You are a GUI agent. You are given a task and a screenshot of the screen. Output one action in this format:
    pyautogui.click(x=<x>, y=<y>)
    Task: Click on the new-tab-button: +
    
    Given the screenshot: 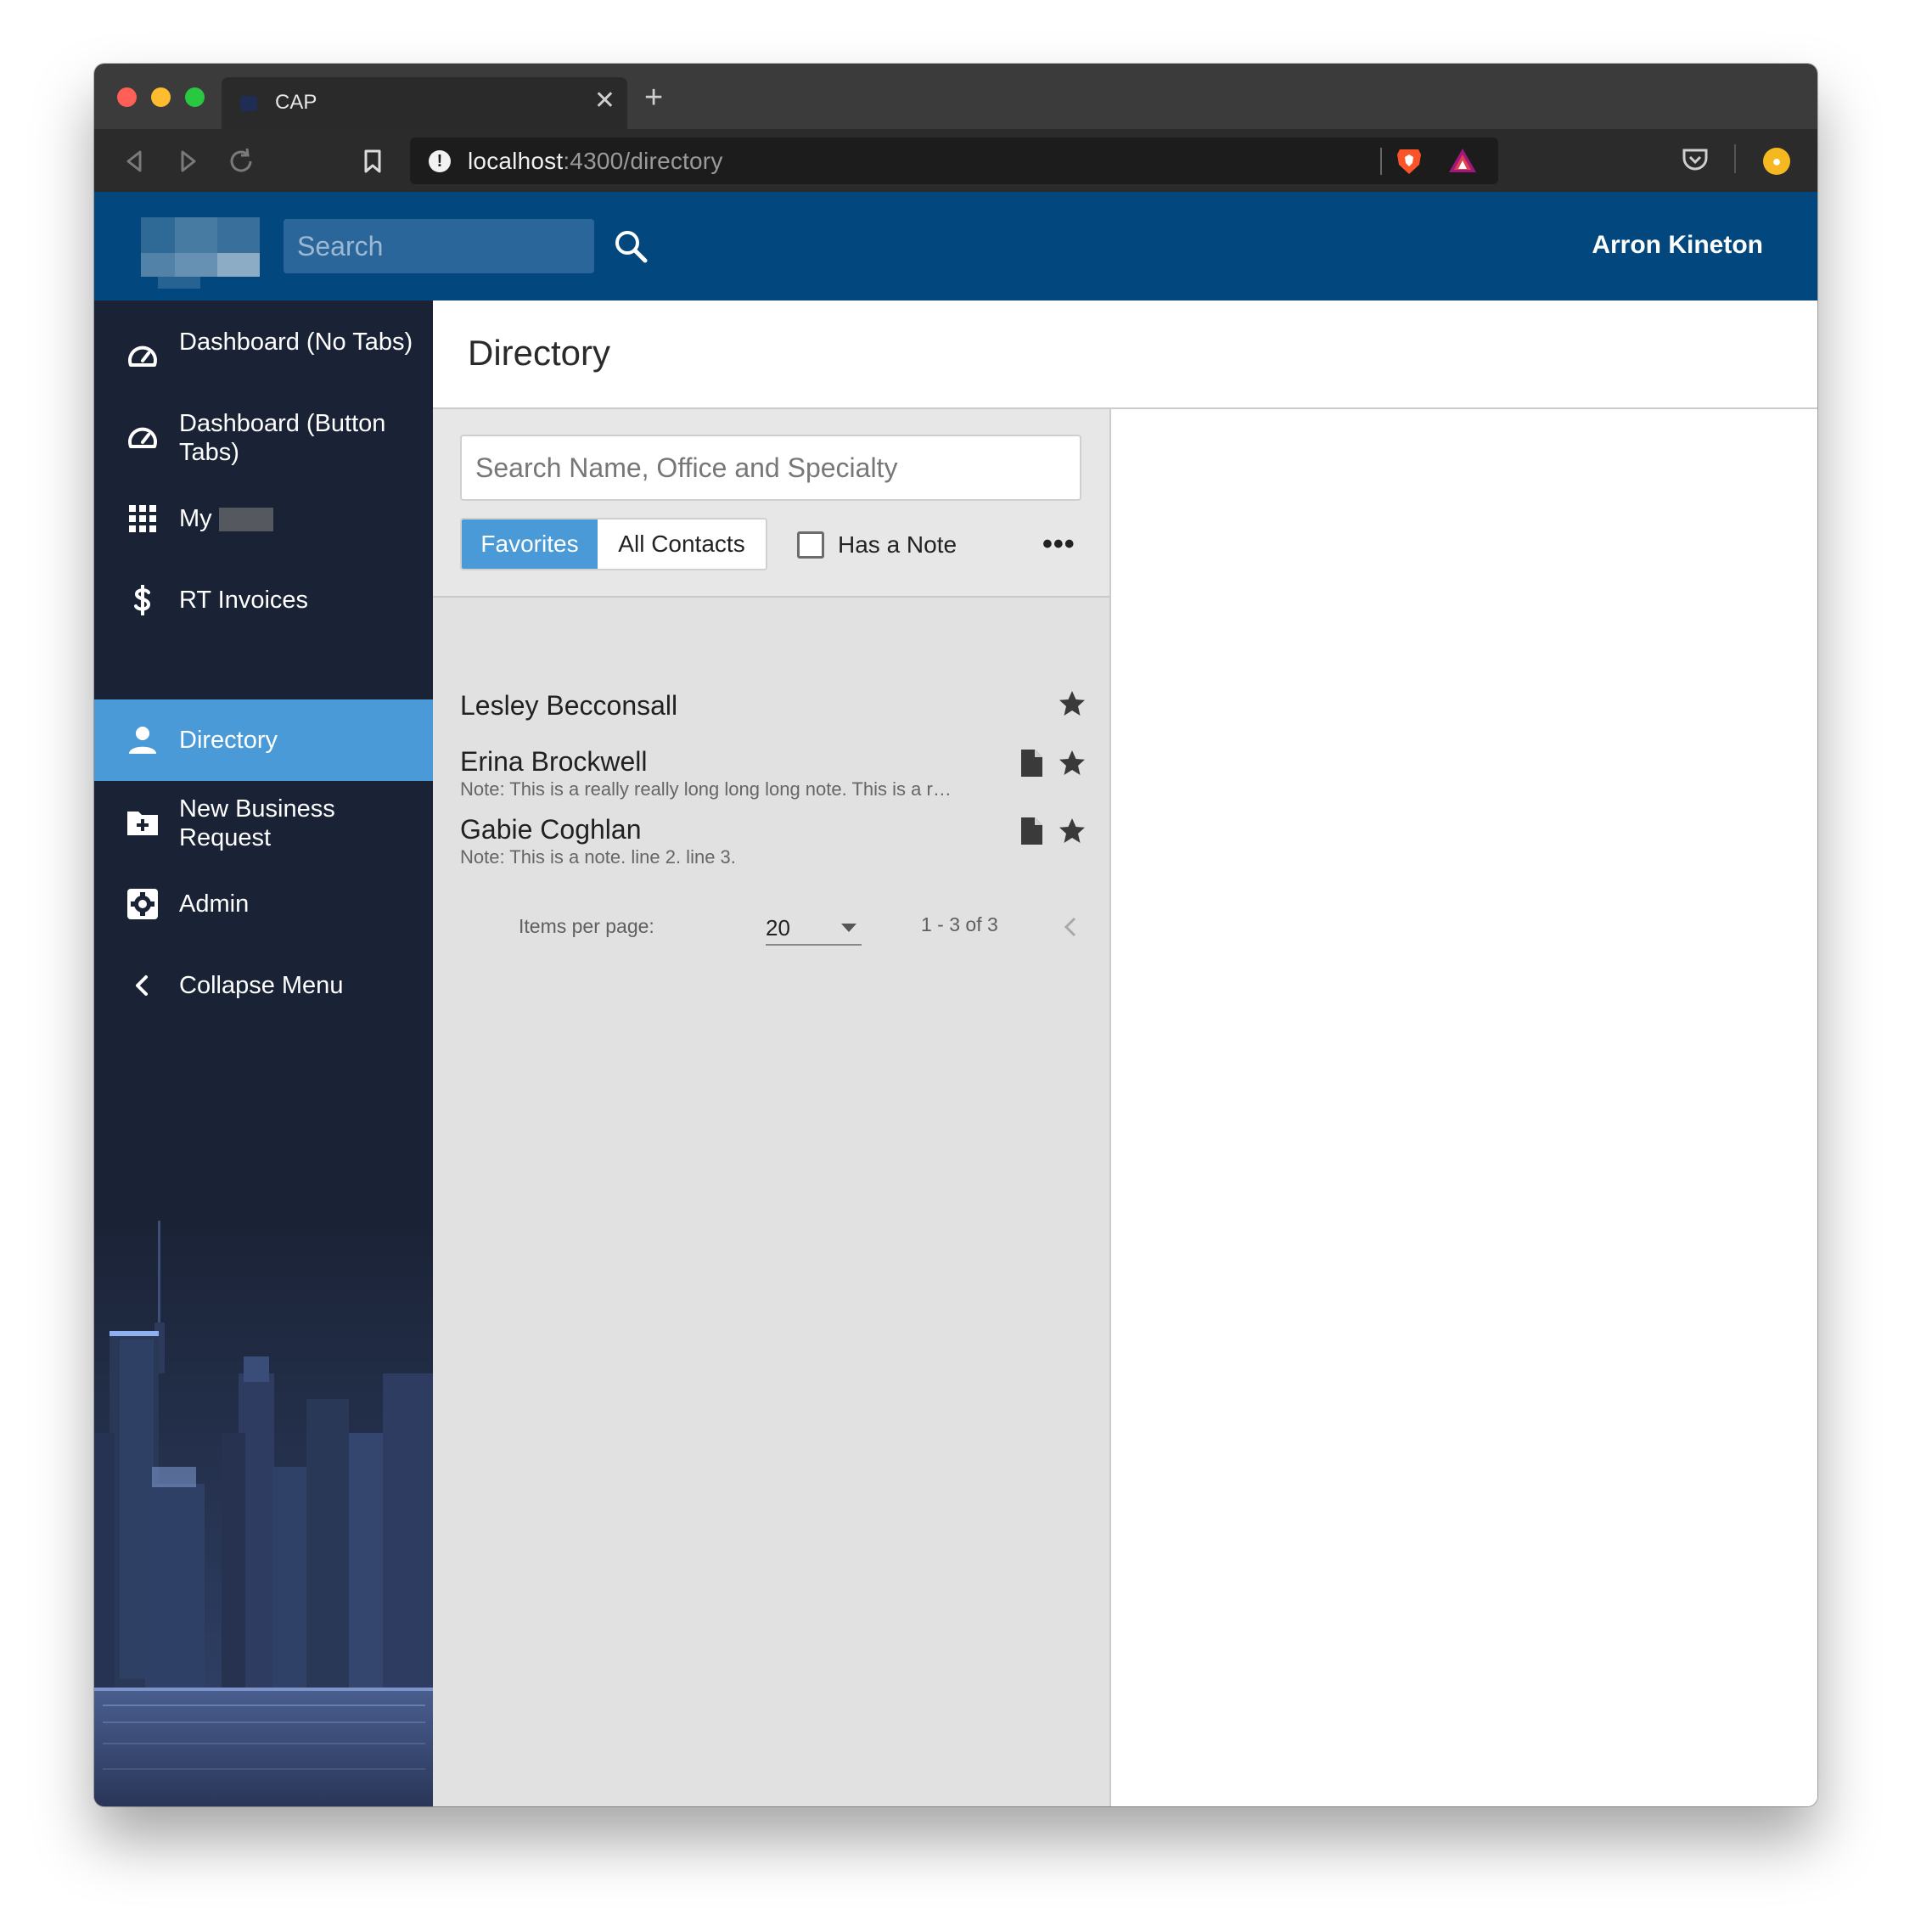 What is the action you would take?
    pyautogui.click(x=654, y=98)
    